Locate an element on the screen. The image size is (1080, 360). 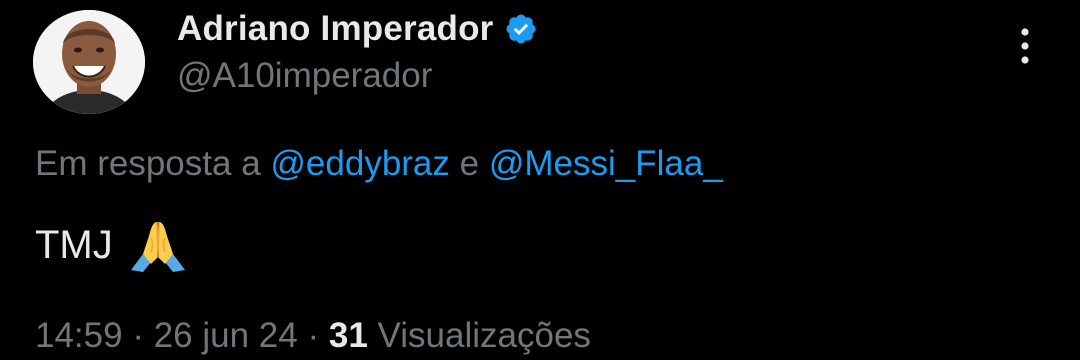
tweet-body: TMJ is located at coordinates (111, 245).